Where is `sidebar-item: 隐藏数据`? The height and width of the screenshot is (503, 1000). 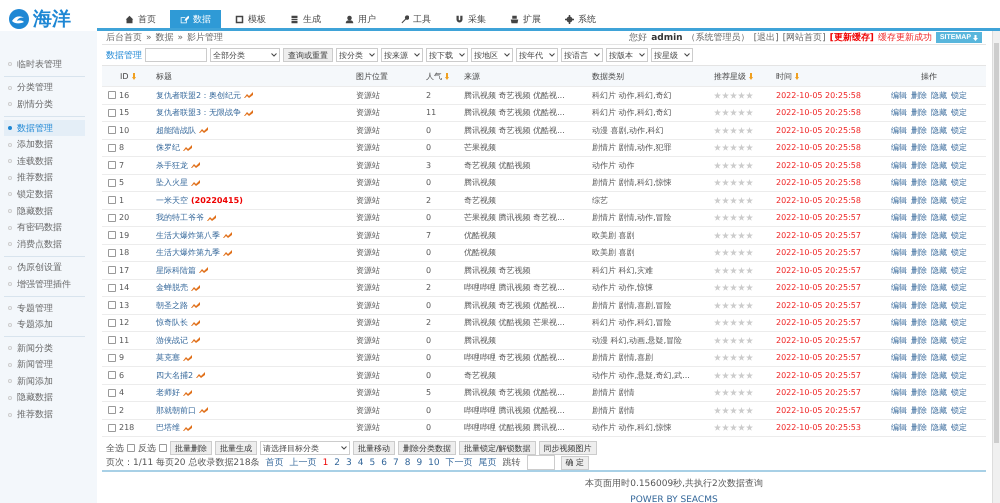
sidebar-item: 隐藏数据 is located at coordinates (44, 211).